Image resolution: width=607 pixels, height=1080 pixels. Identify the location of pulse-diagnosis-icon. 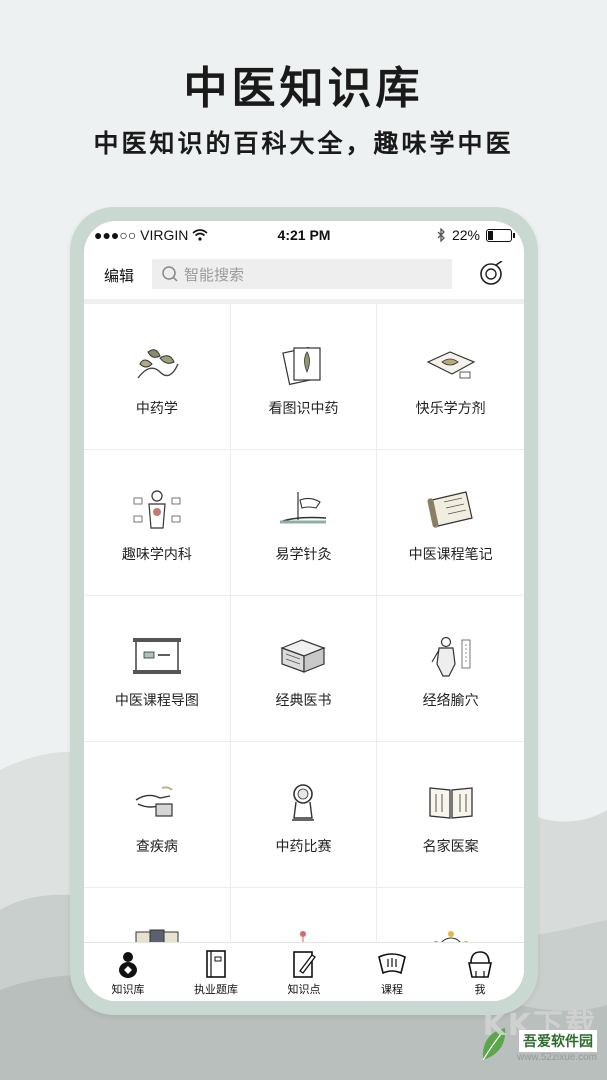
(154, 801).